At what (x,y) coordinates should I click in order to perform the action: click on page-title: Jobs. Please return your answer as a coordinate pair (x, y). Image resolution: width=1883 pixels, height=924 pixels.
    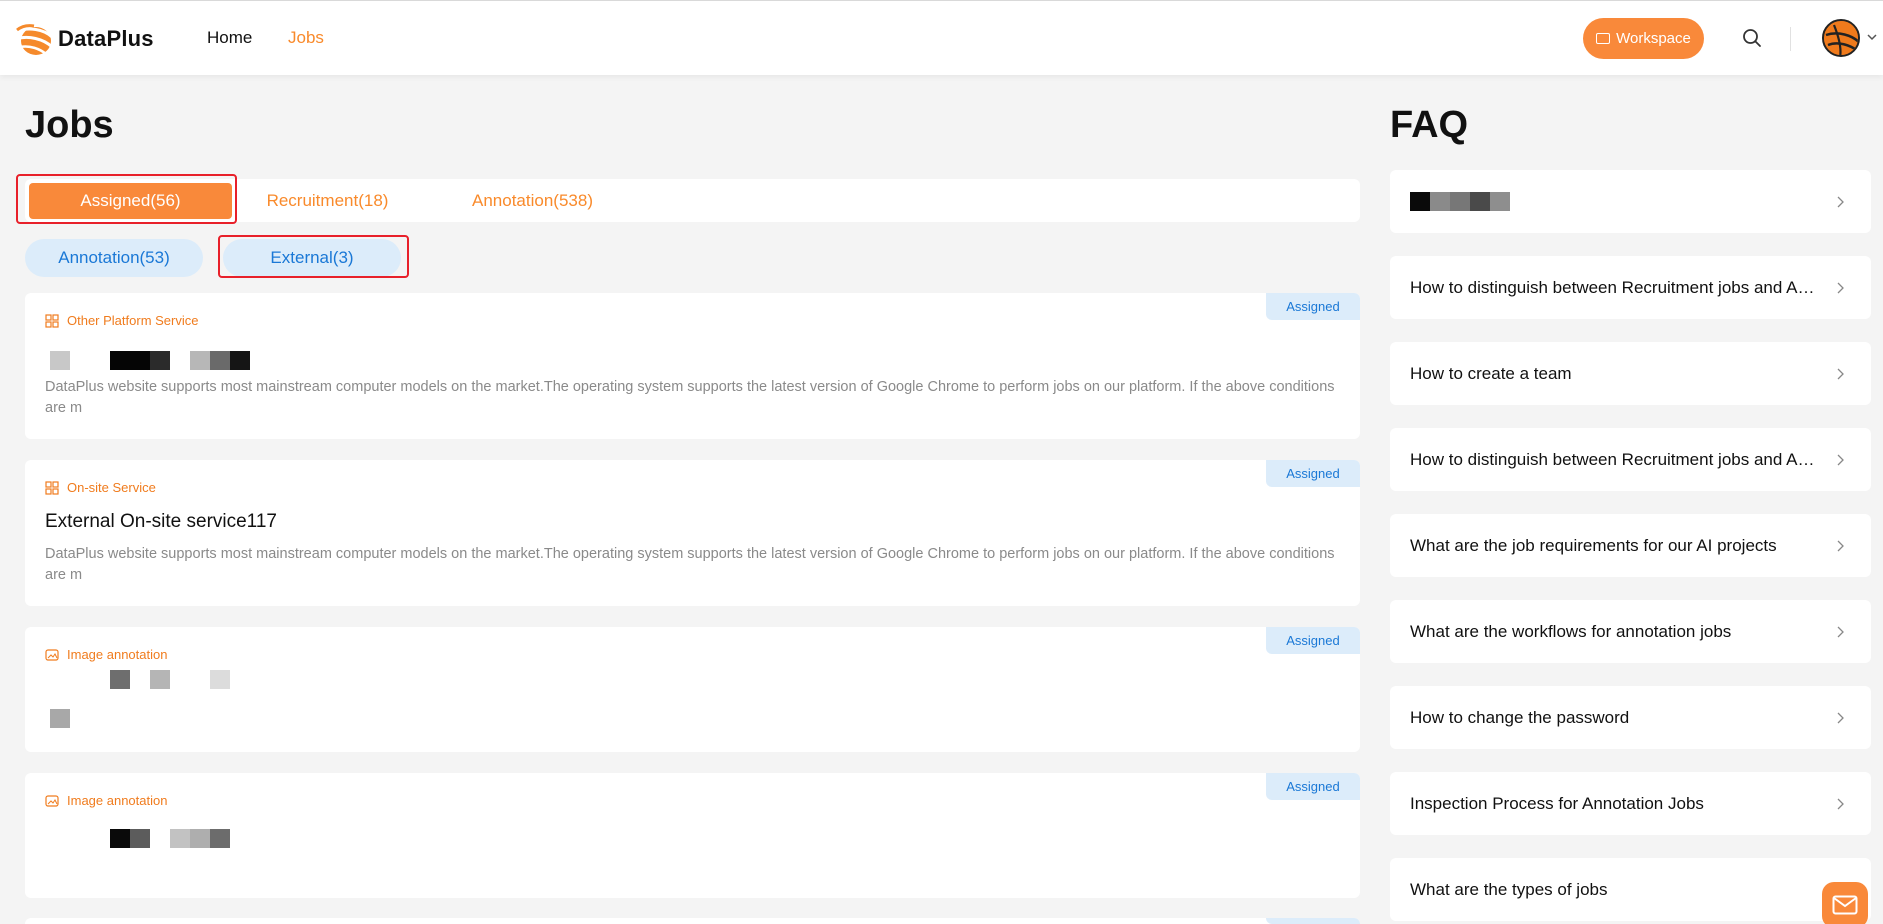
    Looking at the image, I should click on (69, 125).